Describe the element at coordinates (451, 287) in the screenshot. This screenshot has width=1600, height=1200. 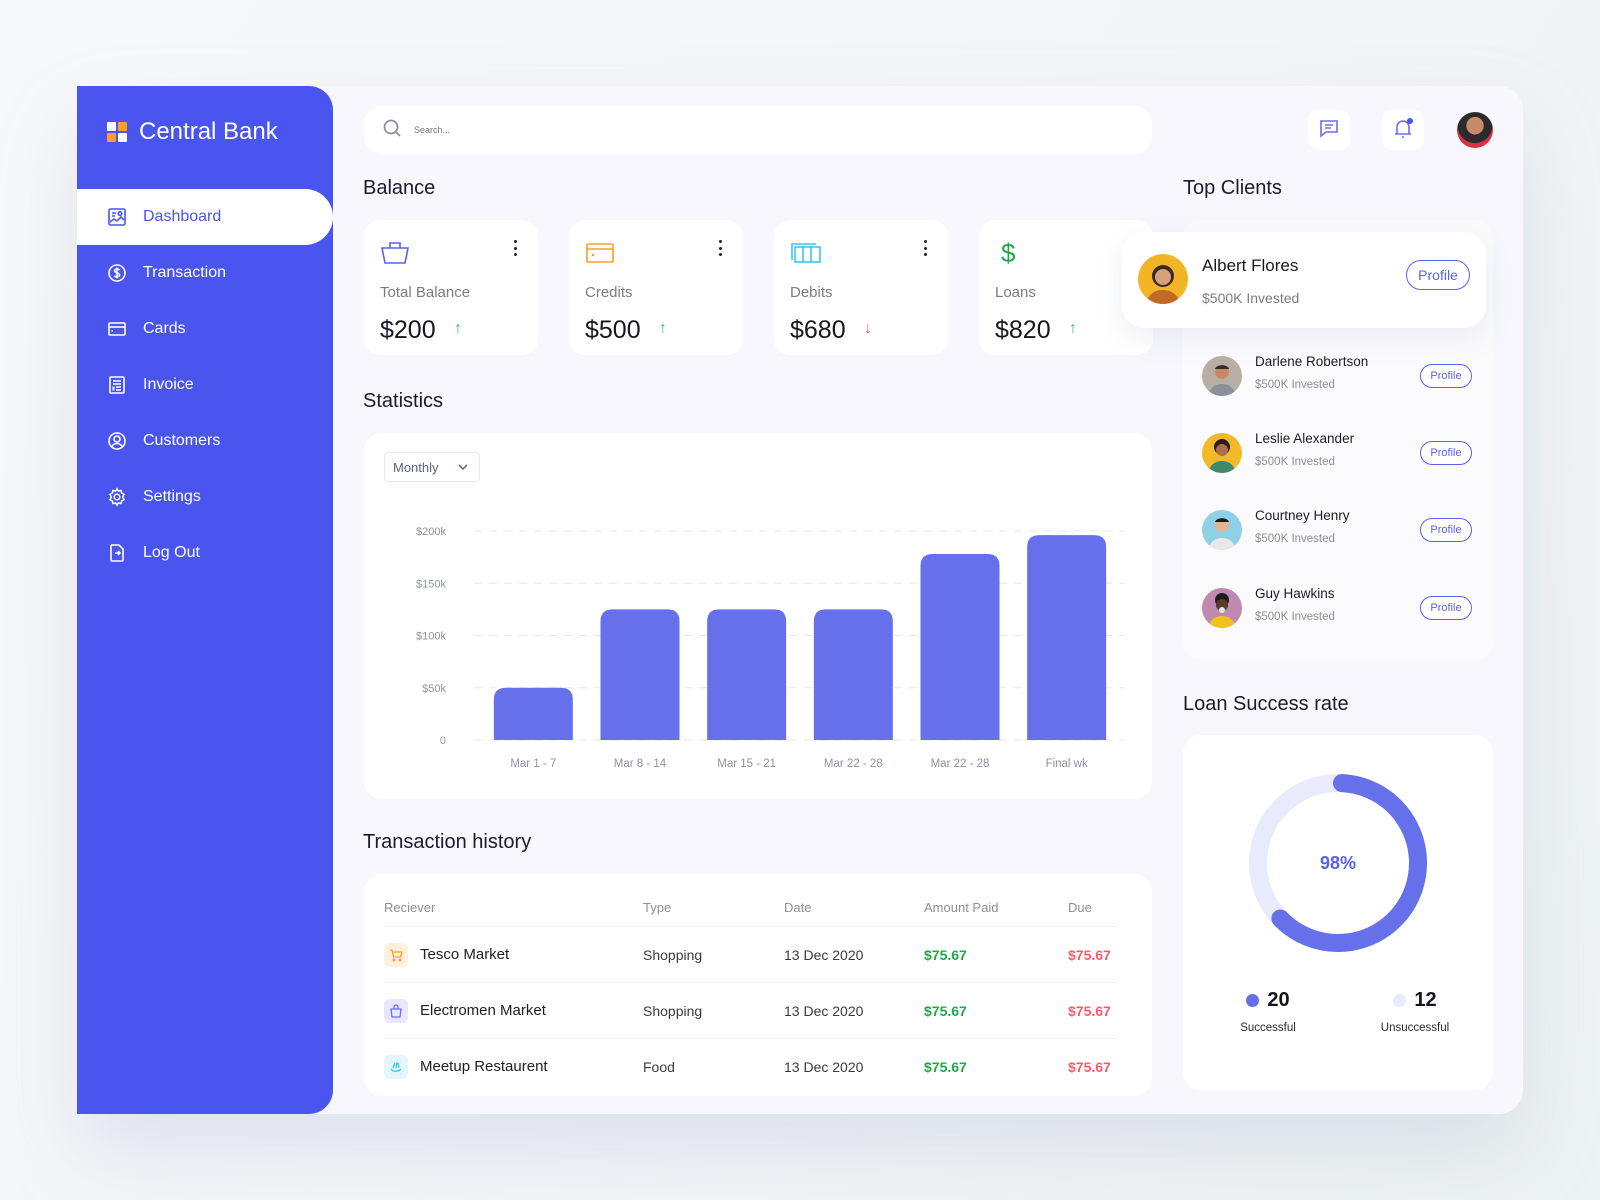
I see `stat-card-total-balance: Total Balance $200 ↑` at that location.